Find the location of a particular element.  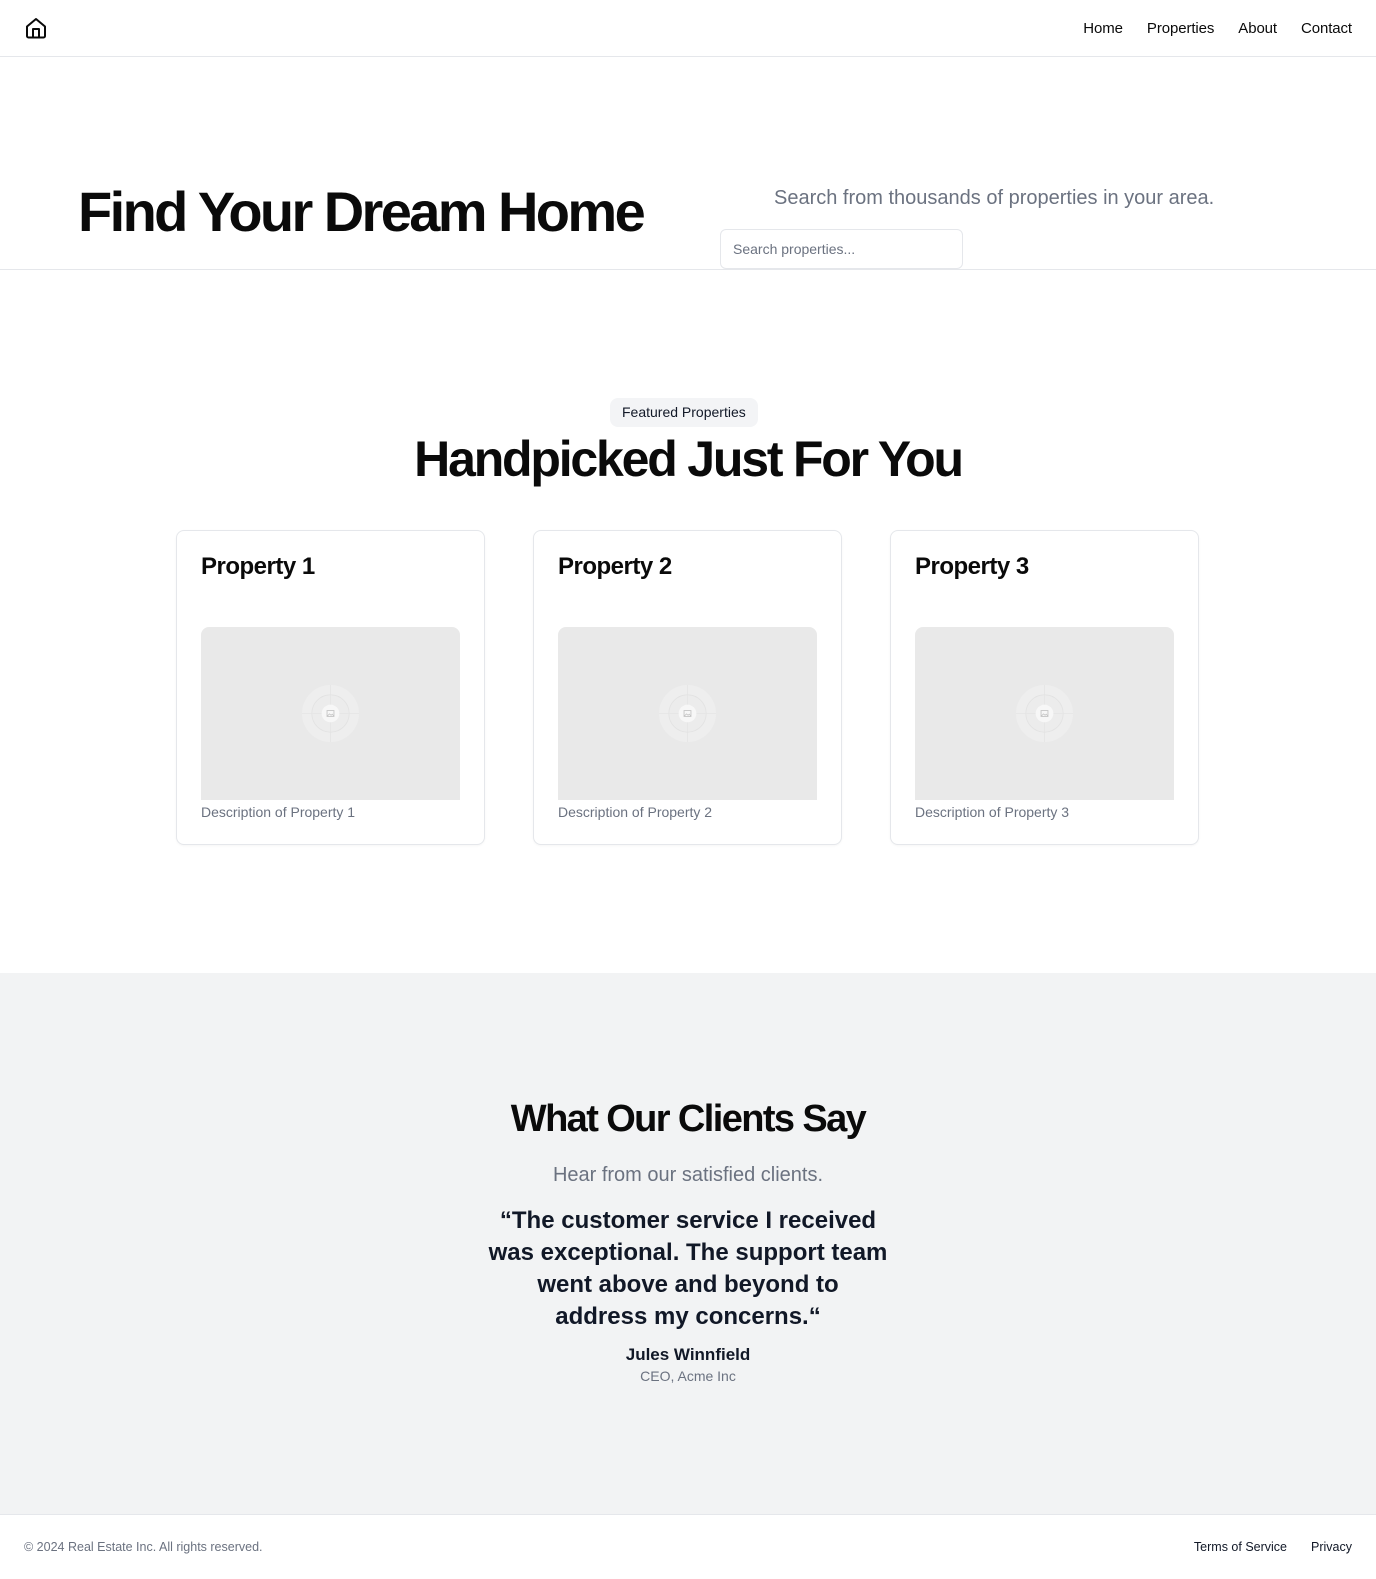

main-nav: Home Properties About Contact is located at coordinates (1217, 28).